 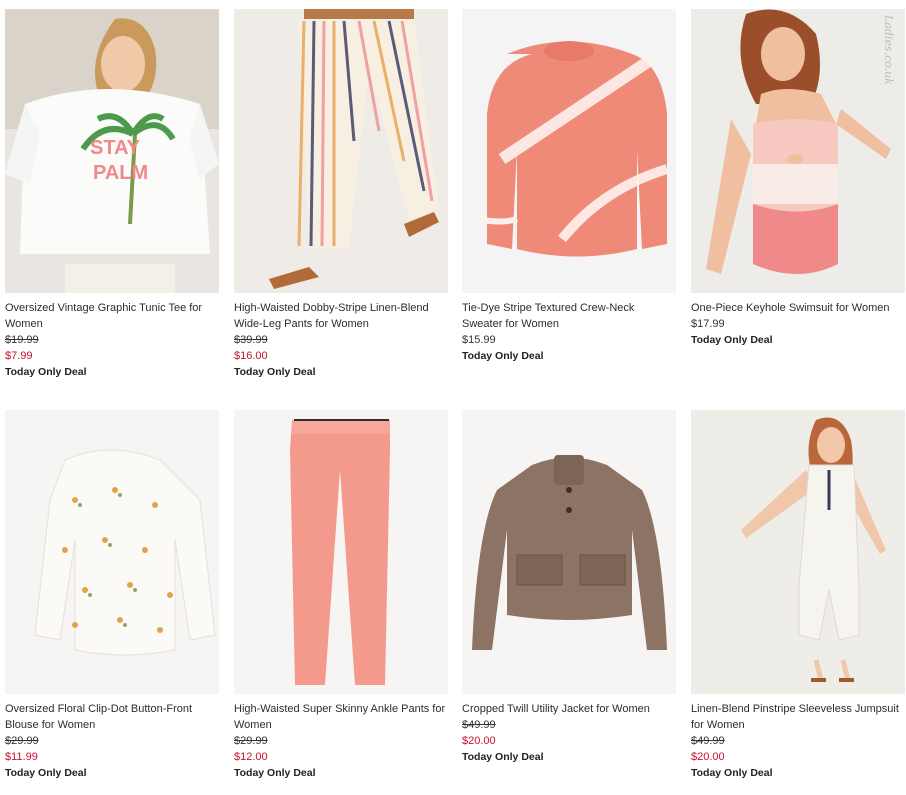 I want to click on original-price: $19.99, so click(x=22, y=340).